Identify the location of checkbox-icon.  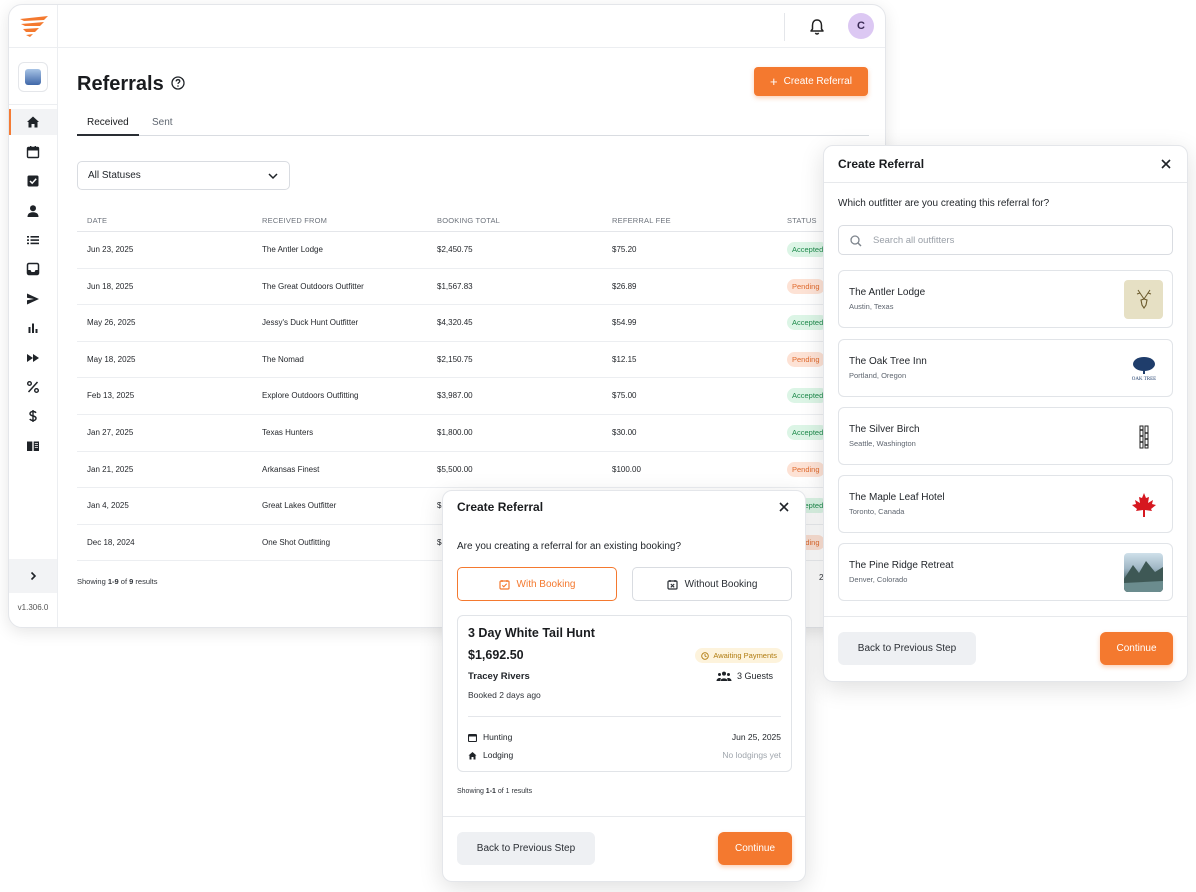
(33, 181).